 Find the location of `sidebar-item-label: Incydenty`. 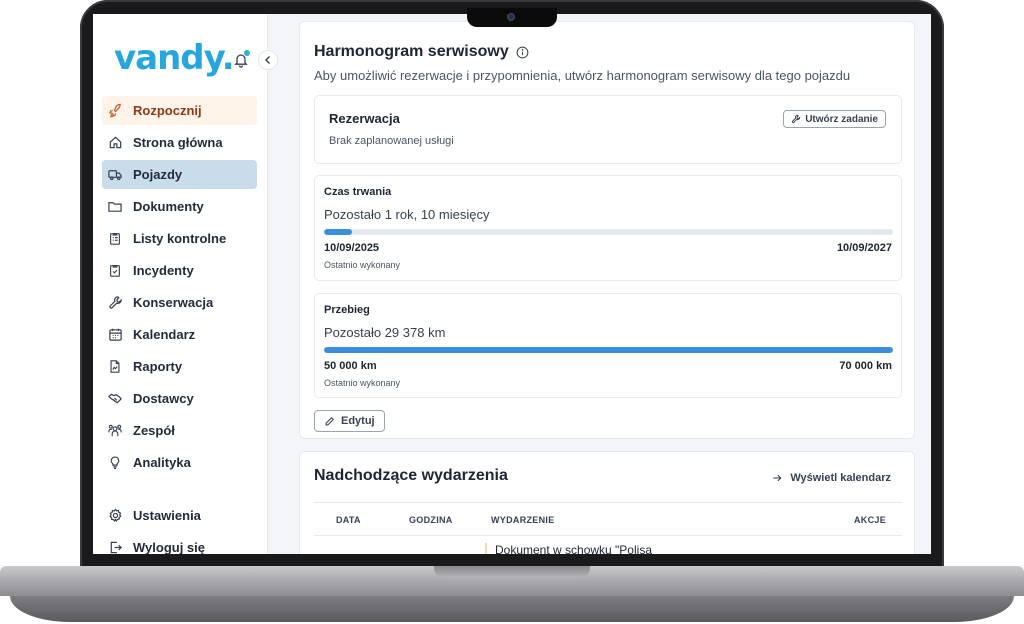

sidebar-item-label: Incydenty is located at coordinates (163, 270).